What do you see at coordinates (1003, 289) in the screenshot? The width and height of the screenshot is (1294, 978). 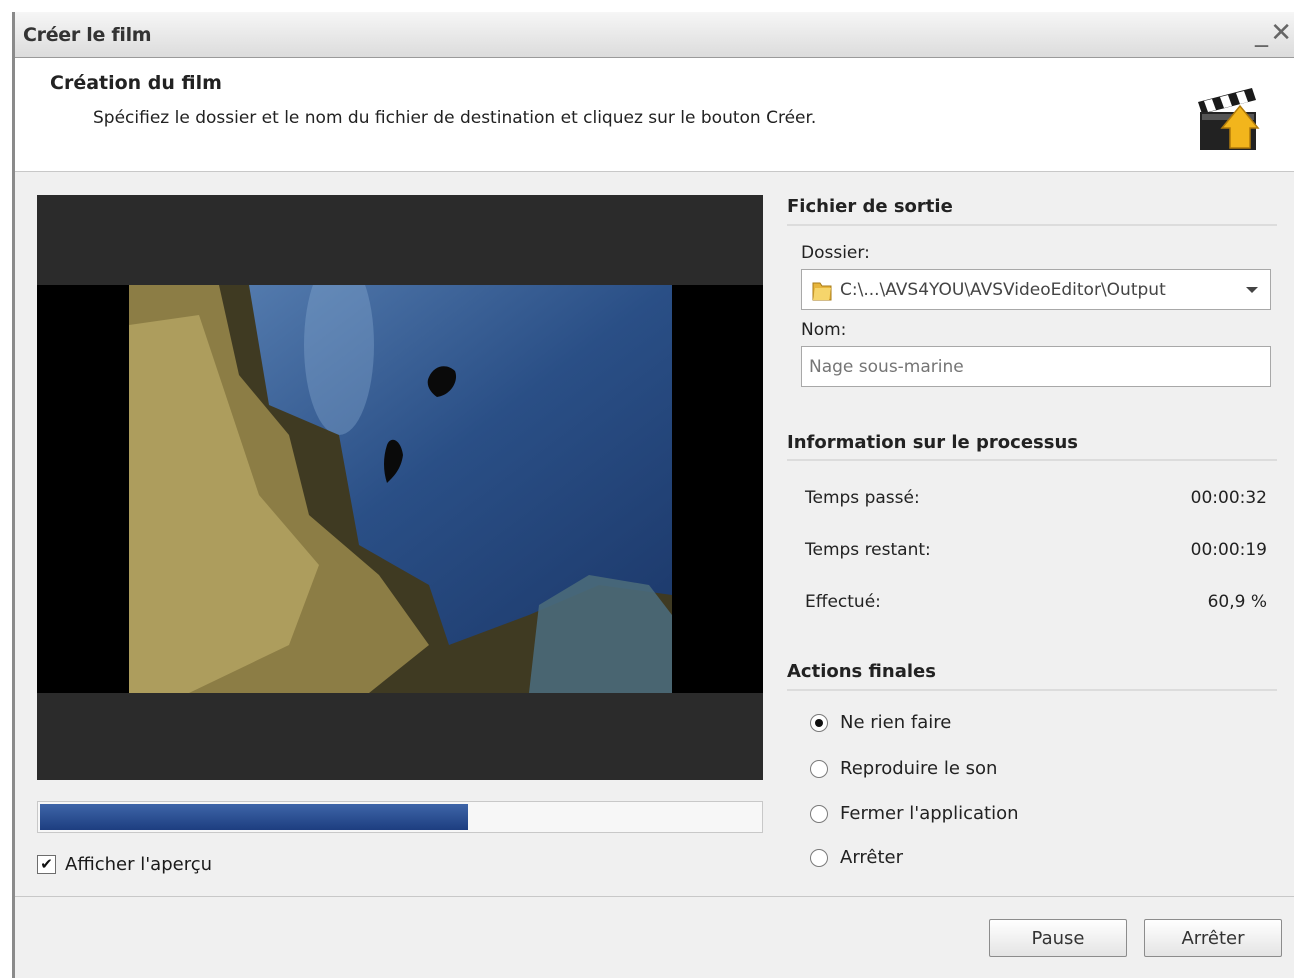 I see `folder-path: C:\...\AVS4YOU\AVSVideoEditor\Output` at bounding box center [1003, 289].